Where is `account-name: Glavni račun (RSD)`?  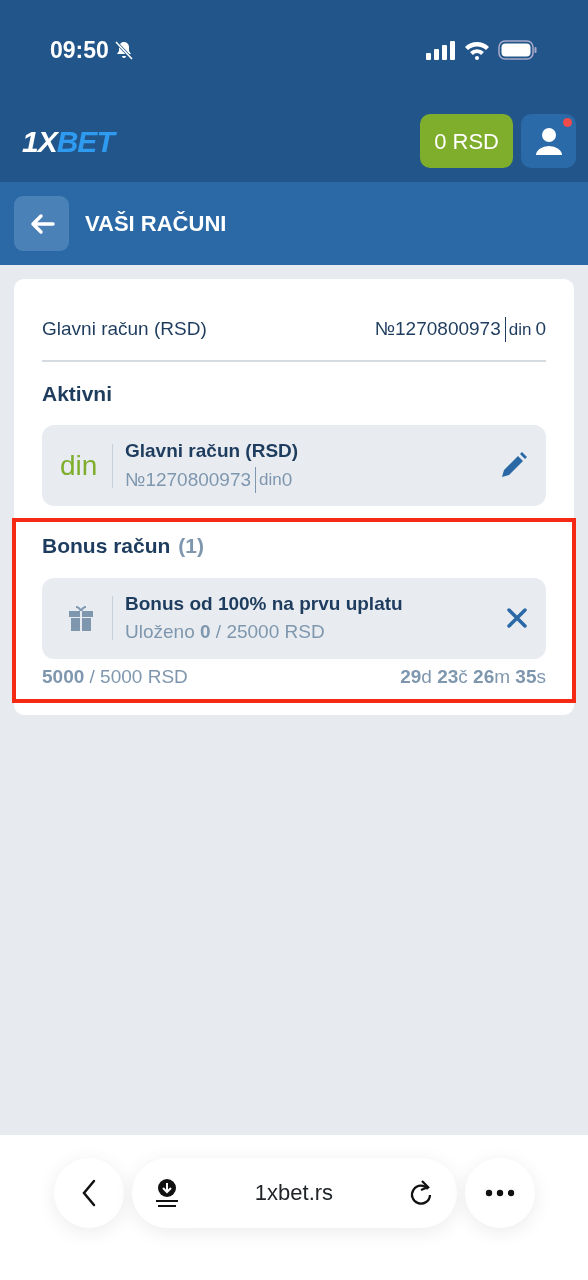
account-name: Glavni račun (RSD) is located at coordinates (212, 451).